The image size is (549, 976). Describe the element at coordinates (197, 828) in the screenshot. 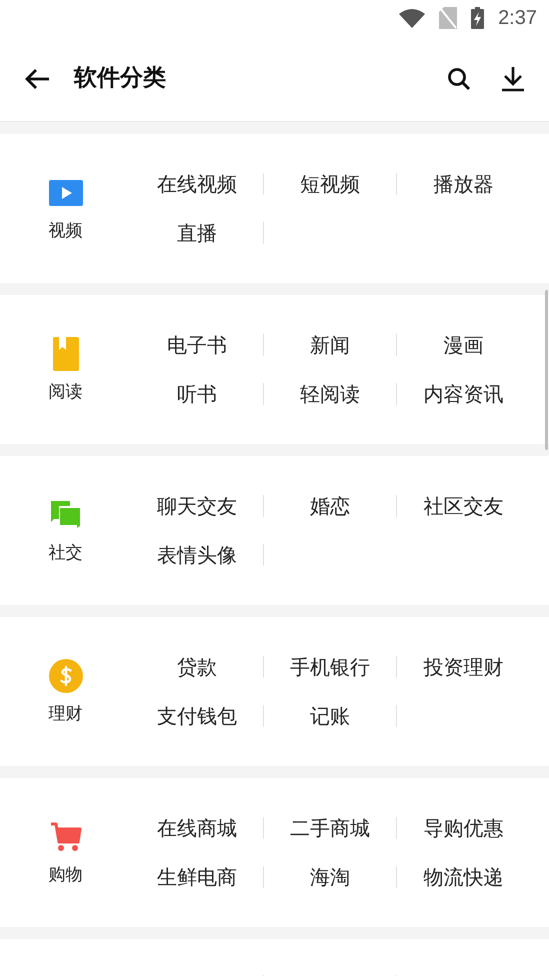

I see `subcategory-link: 在线商城` at that location.